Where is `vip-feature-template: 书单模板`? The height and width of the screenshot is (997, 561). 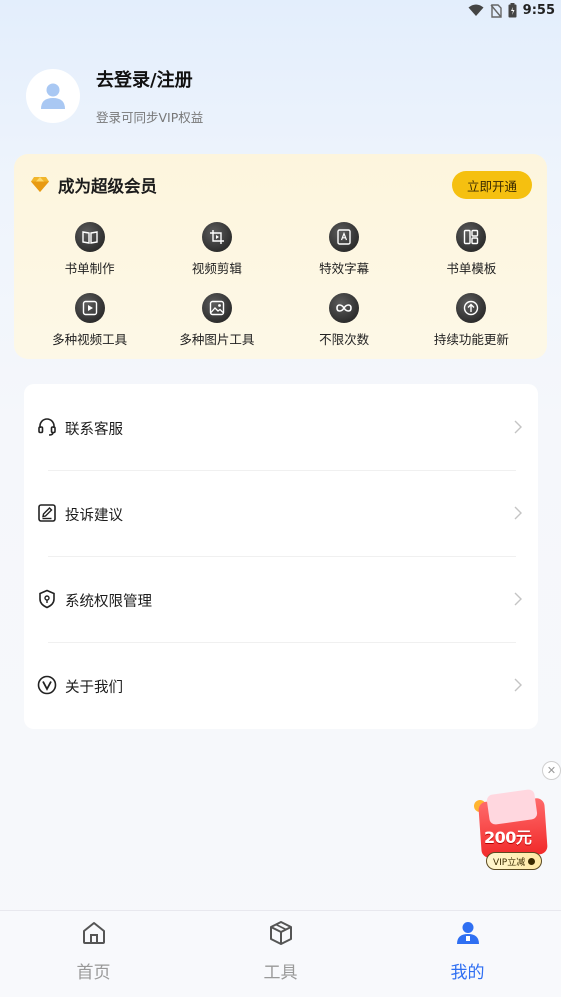
vip-feature-template: 书单模板 is located at coordinates (471, 249).